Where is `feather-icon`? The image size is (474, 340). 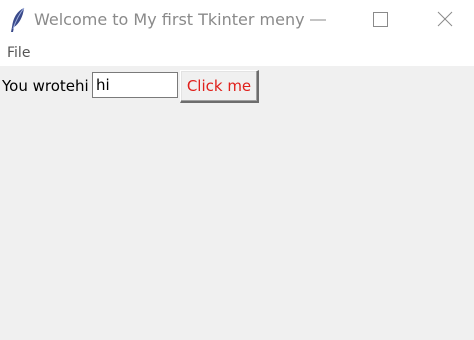 feather-icon is located at coordinates (18, 20).